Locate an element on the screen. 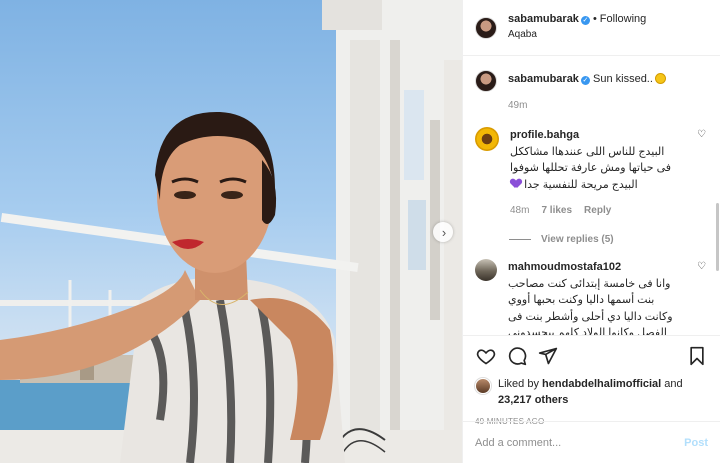 This screenshot has height=463, width=720. scrollbar-thumb is located at coordinates (717, 237).